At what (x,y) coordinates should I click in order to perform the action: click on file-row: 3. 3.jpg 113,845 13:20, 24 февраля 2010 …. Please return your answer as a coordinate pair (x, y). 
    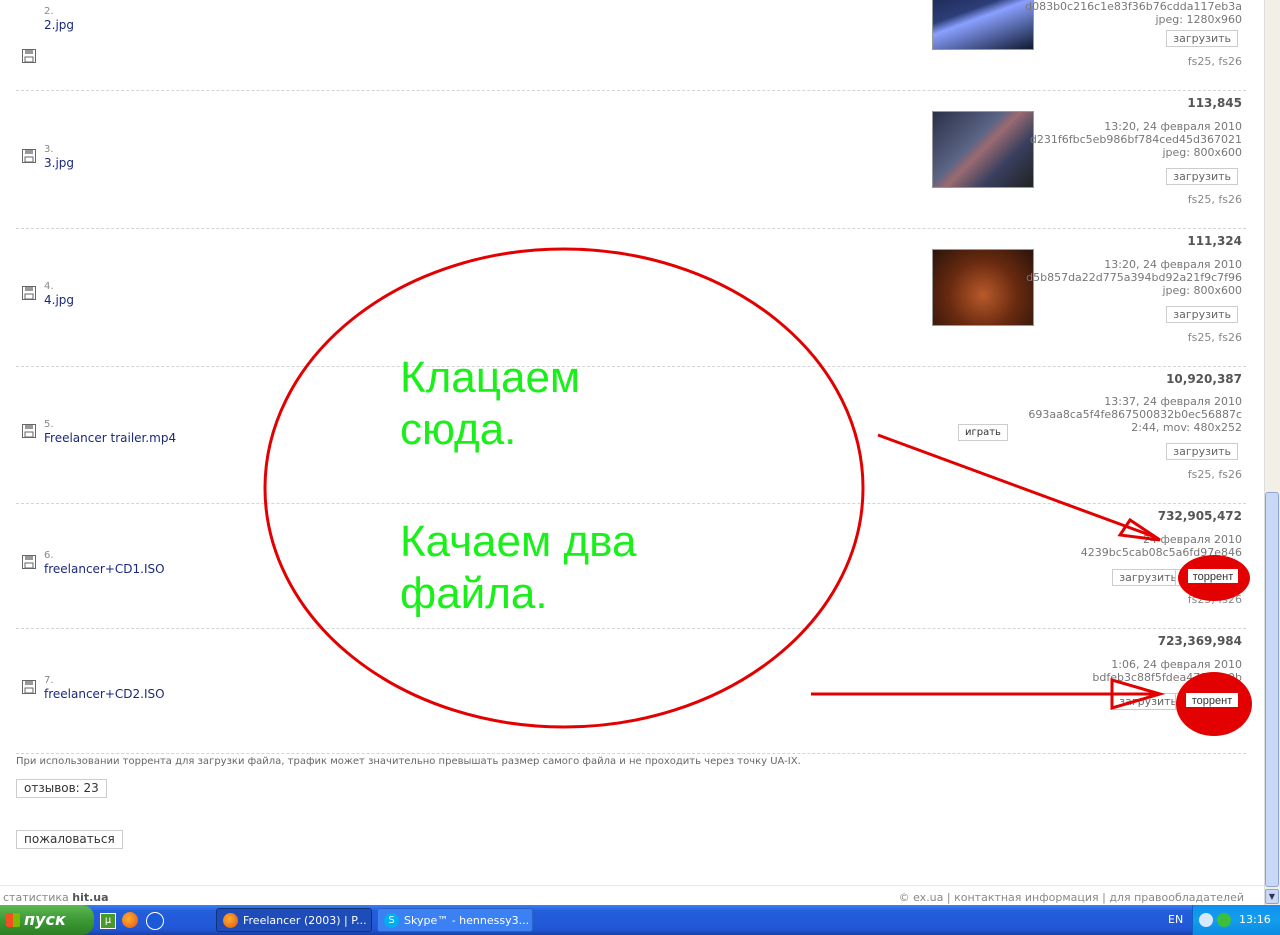
    Looking at the image, I should click on (631, 160).